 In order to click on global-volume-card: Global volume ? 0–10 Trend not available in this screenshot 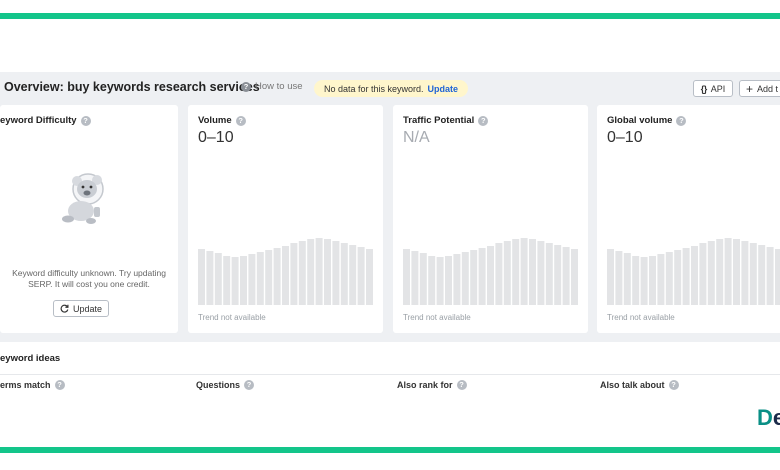, I will do `click(688, 219)`.